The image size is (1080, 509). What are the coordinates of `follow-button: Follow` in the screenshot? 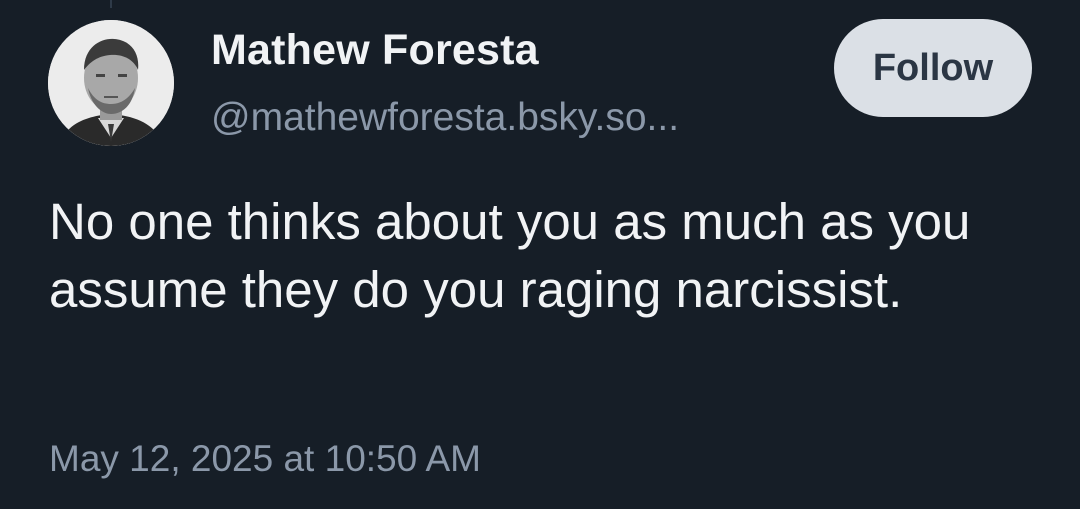 It's located at (933, 68).